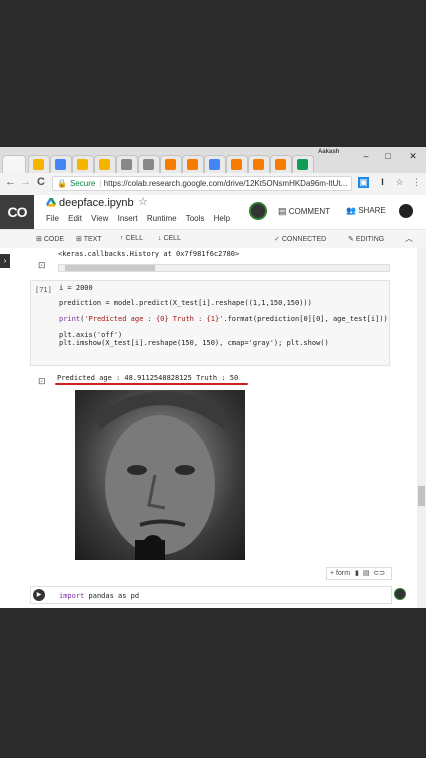  I want to click on google-drive-icon, so click(51, 202).